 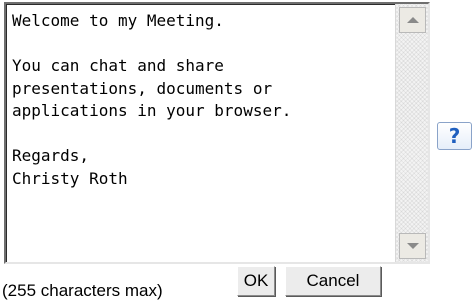 I want to click on ok-button: OK, so click(x=256, y=281).